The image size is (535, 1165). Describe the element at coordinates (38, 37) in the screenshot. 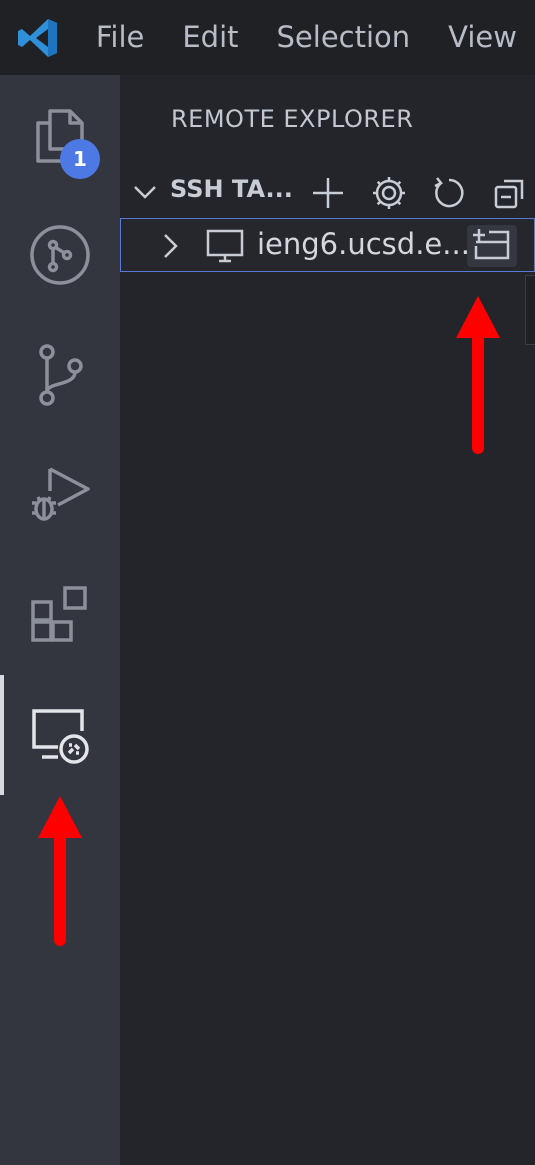

I see `vscode-logo-icon` at that location.